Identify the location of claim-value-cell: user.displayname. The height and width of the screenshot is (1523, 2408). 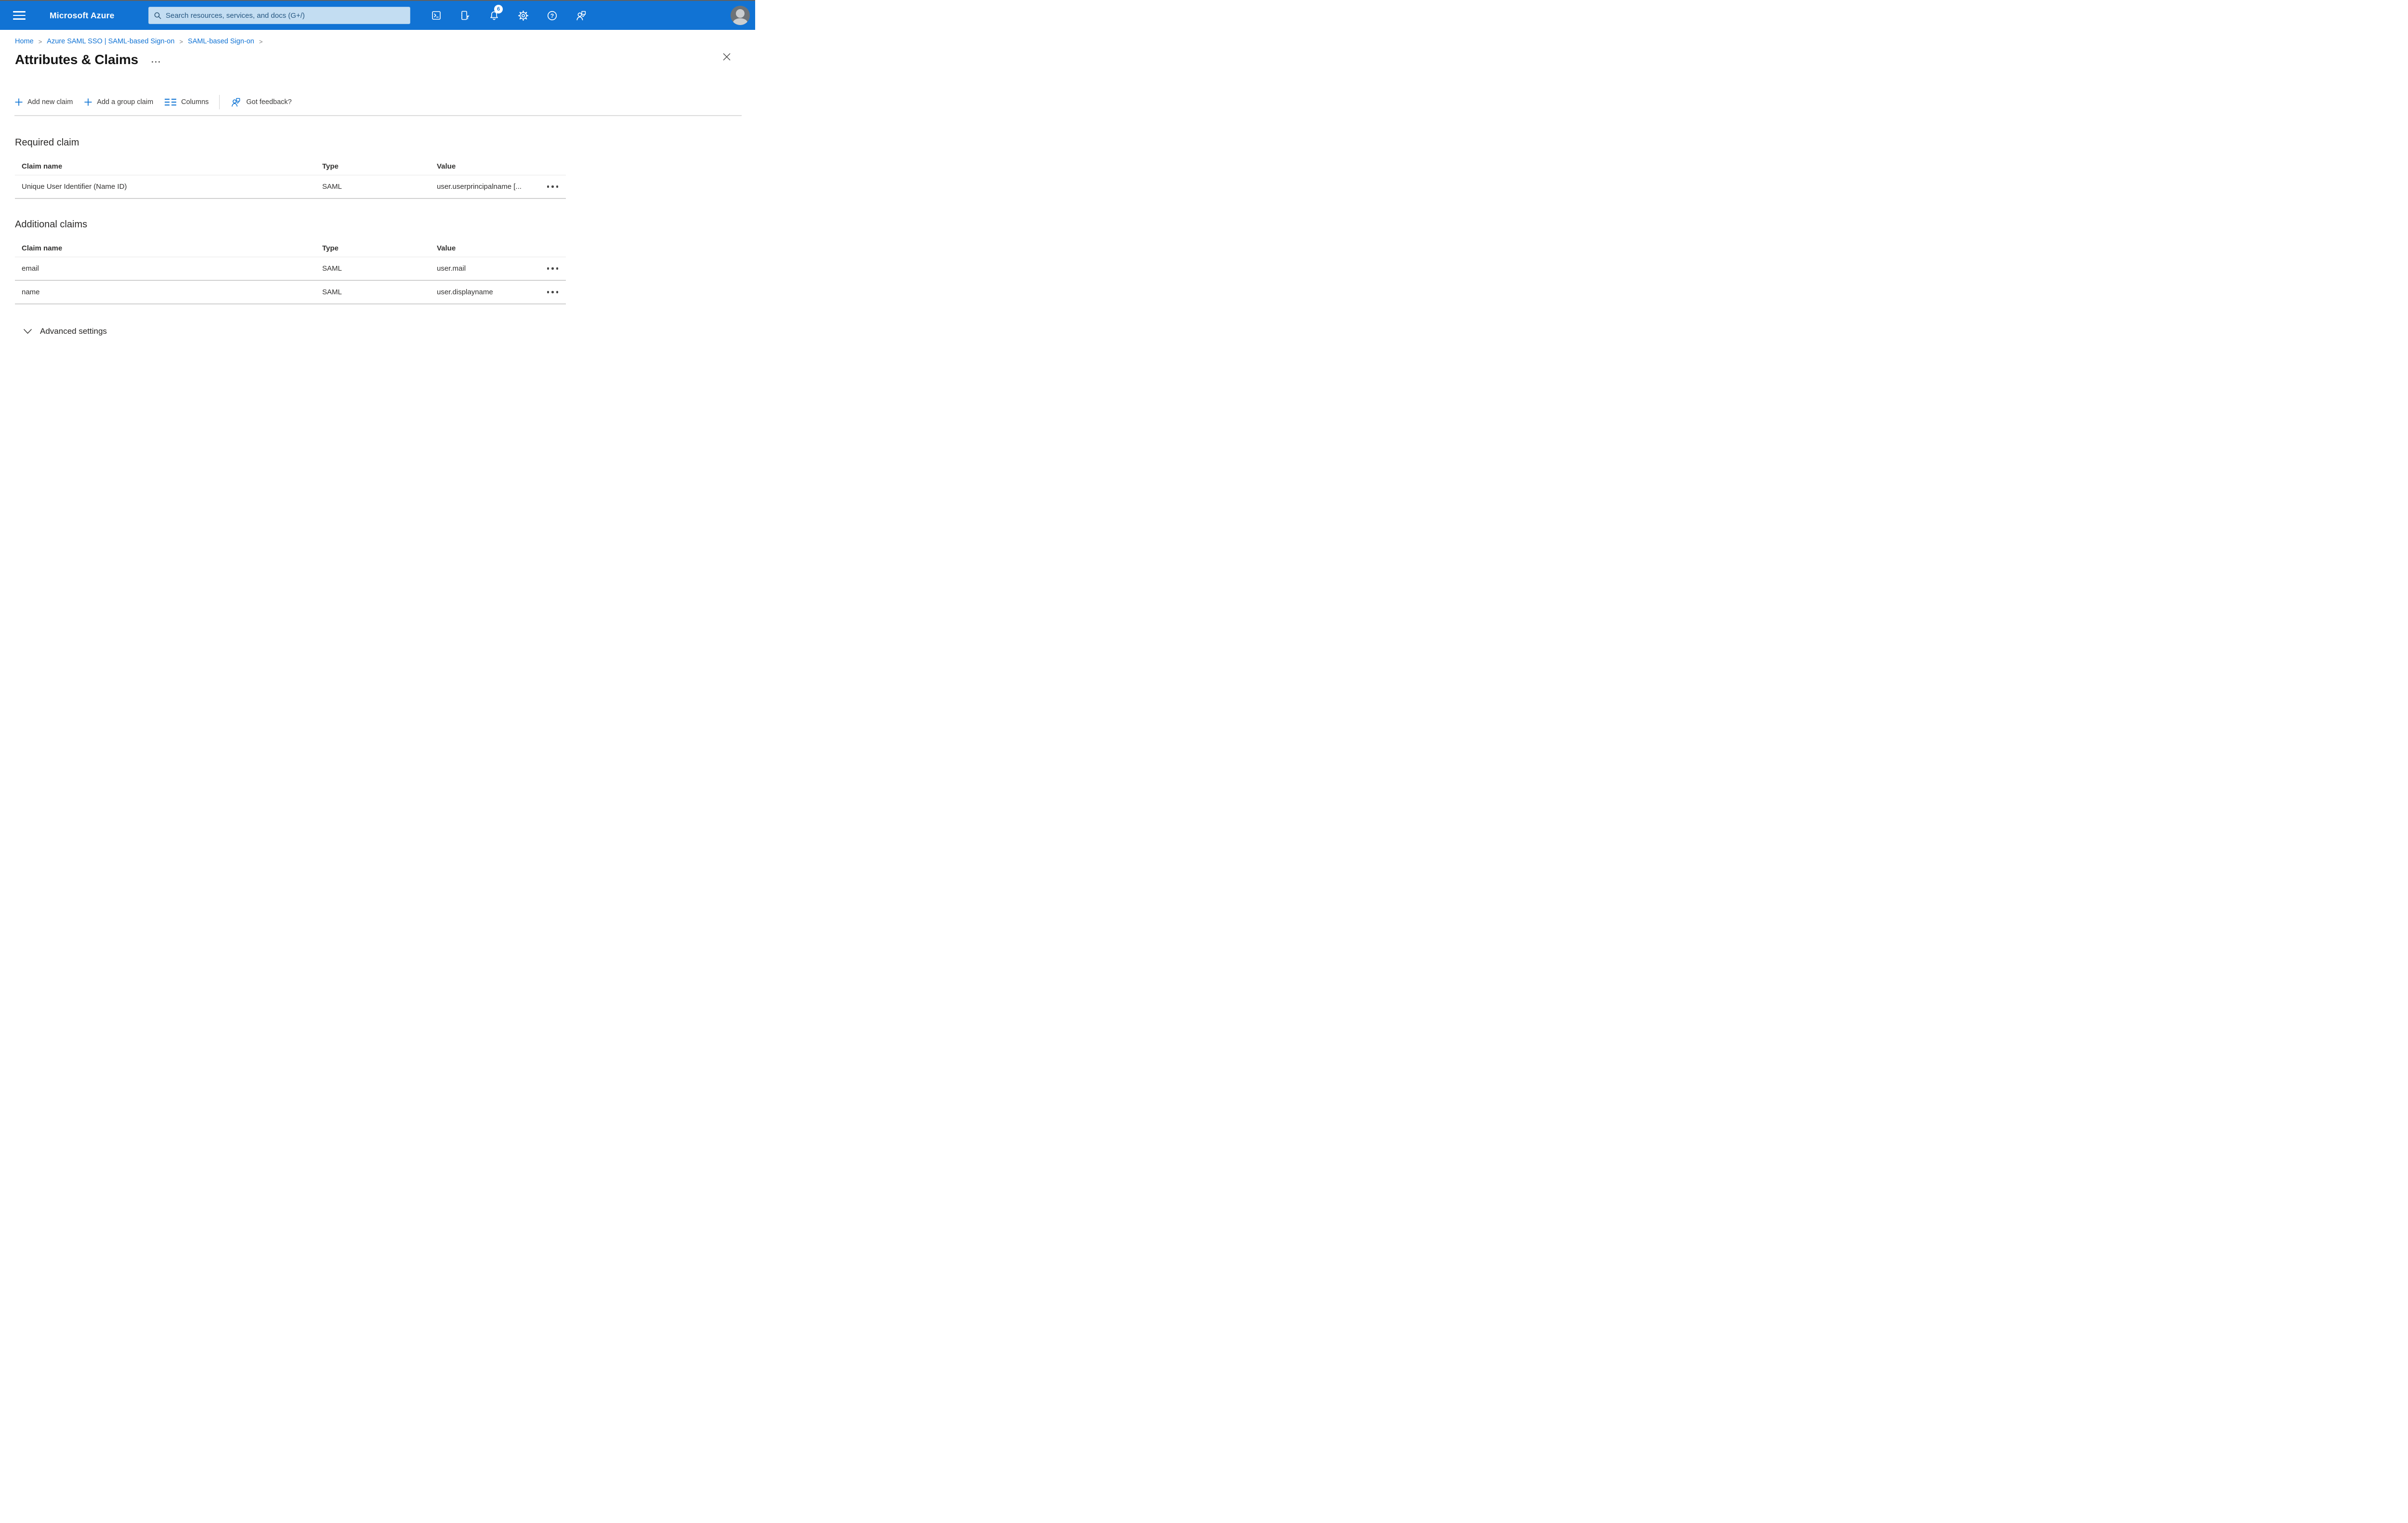
(465, 292).